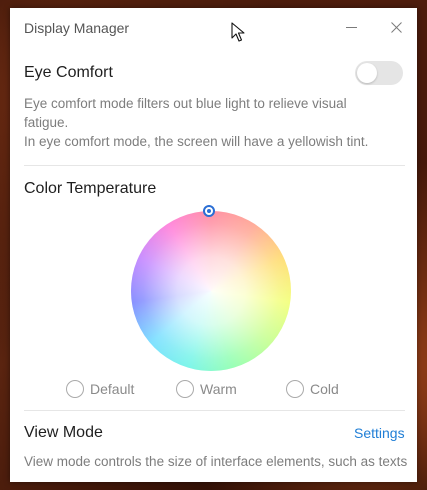  What do you see at coordinates (46, 122) in the screenshot?
I see `eye-comfort-description-line-2: fatigue.` at bounding box center [46, 122].